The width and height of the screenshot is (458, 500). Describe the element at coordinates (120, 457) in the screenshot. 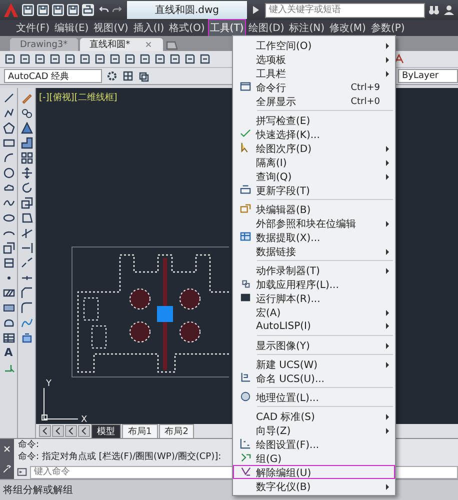

I see `command-history-line: 命令: 指定对角点或 [栏选(F)/圈围(WP)/圈交(CP)]:` at that location.